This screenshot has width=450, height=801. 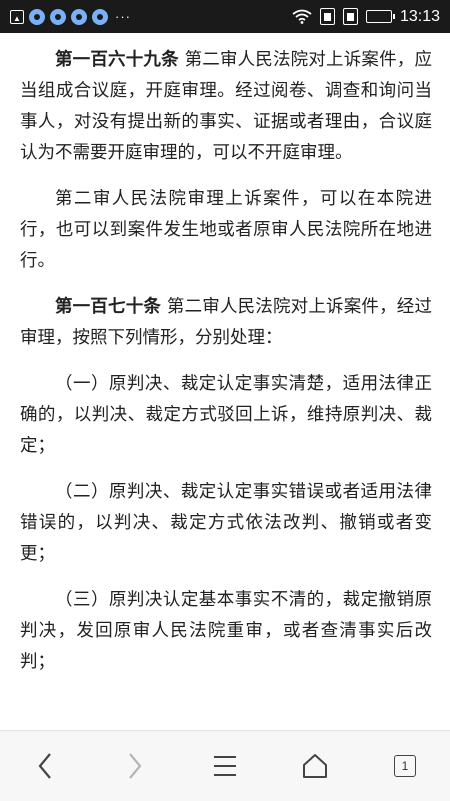 I want to click on browser-bottom-nav: 1, so click(x=225, y=765).